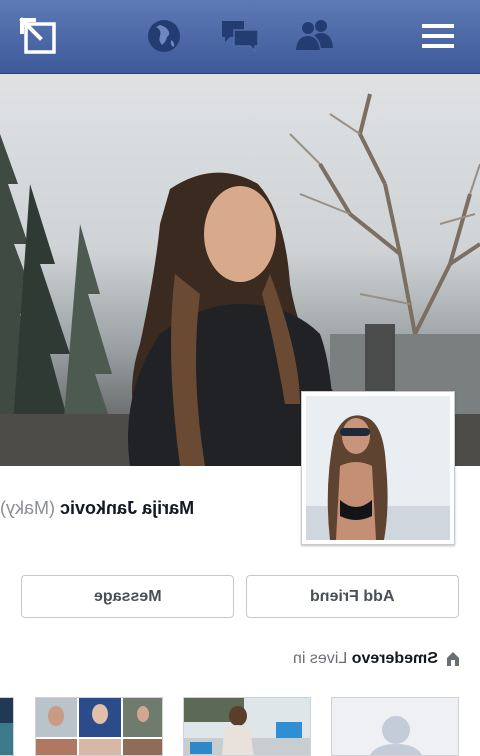 Image resolution: width=480 pixels, height=756 pixels. I want to click on profile-nickname: (Maky), so click(27, 508).